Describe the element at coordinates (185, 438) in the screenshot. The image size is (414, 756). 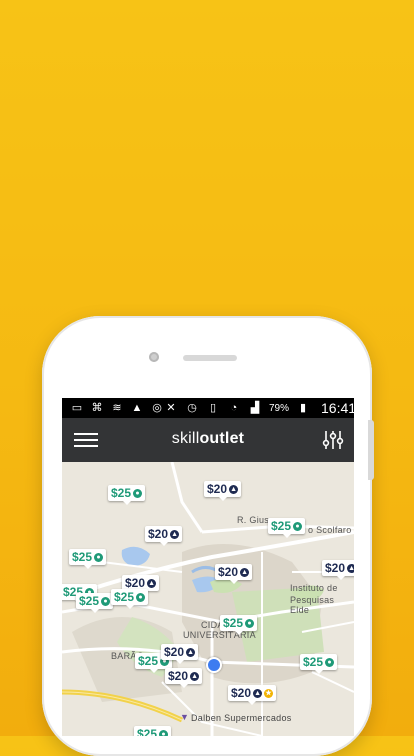
I see `logo-light-text: skill` at that location.